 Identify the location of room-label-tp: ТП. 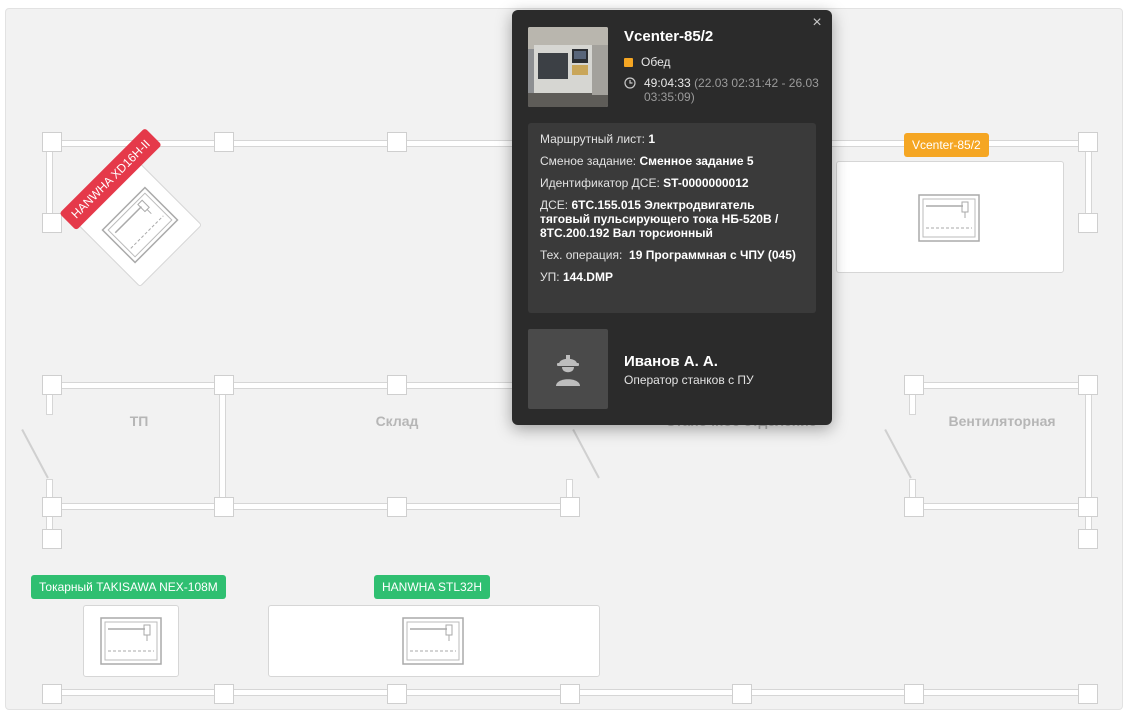
(139, 421).